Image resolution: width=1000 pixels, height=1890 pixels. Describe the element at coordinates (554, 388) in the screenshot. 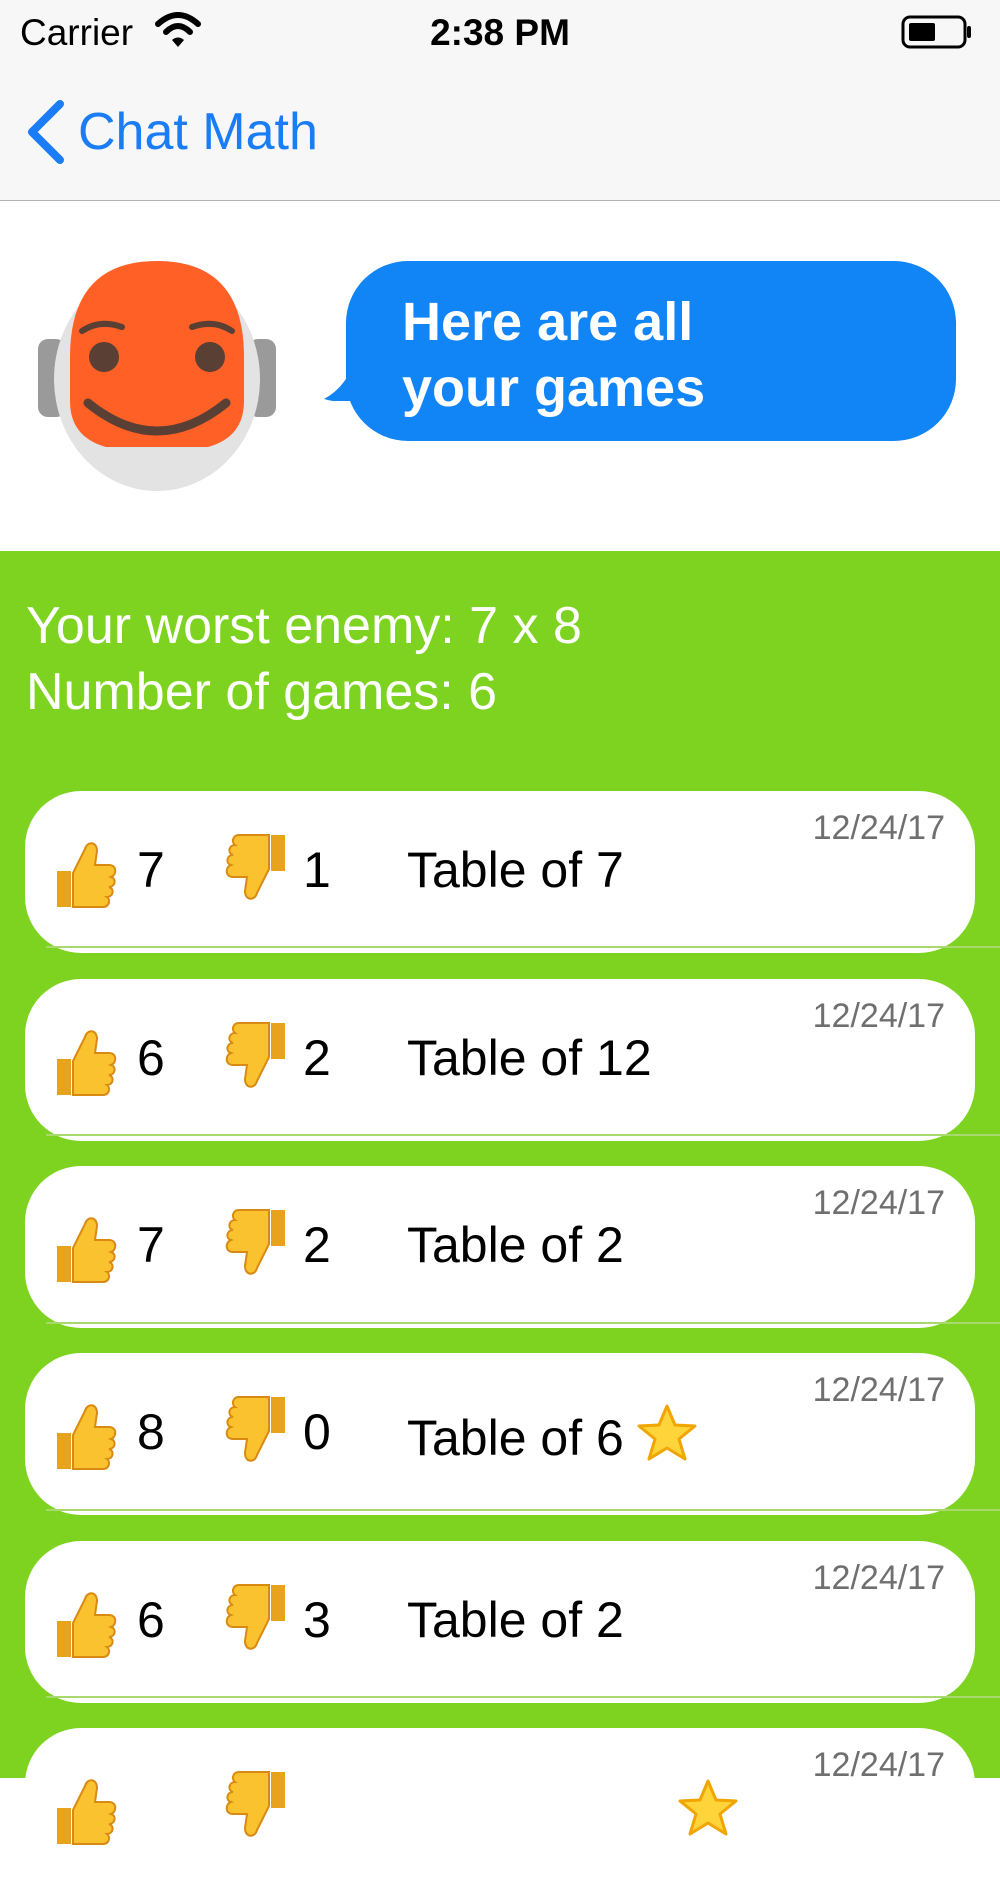

I see `message-line-2: your games` at that location.